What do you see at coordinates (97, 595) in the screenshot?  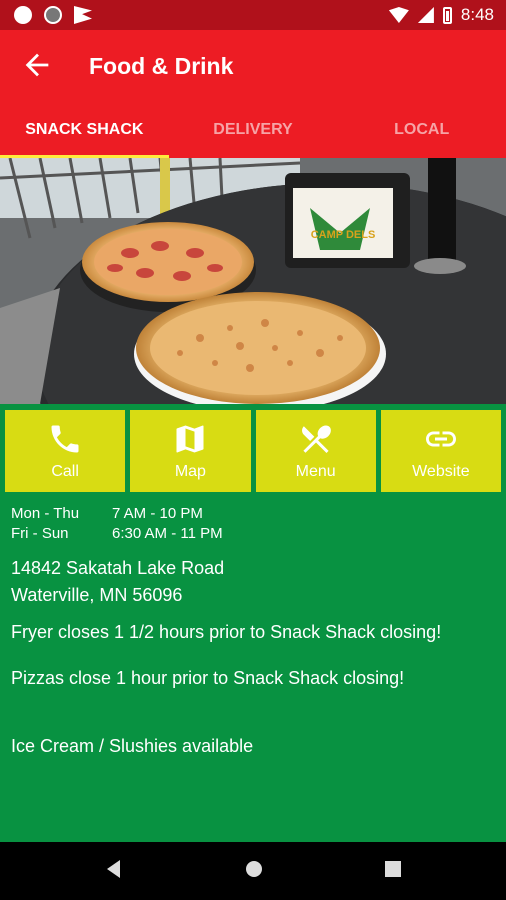 I see `address-line-2: Waterville, MN 56096` at bounding box center [97, 595].